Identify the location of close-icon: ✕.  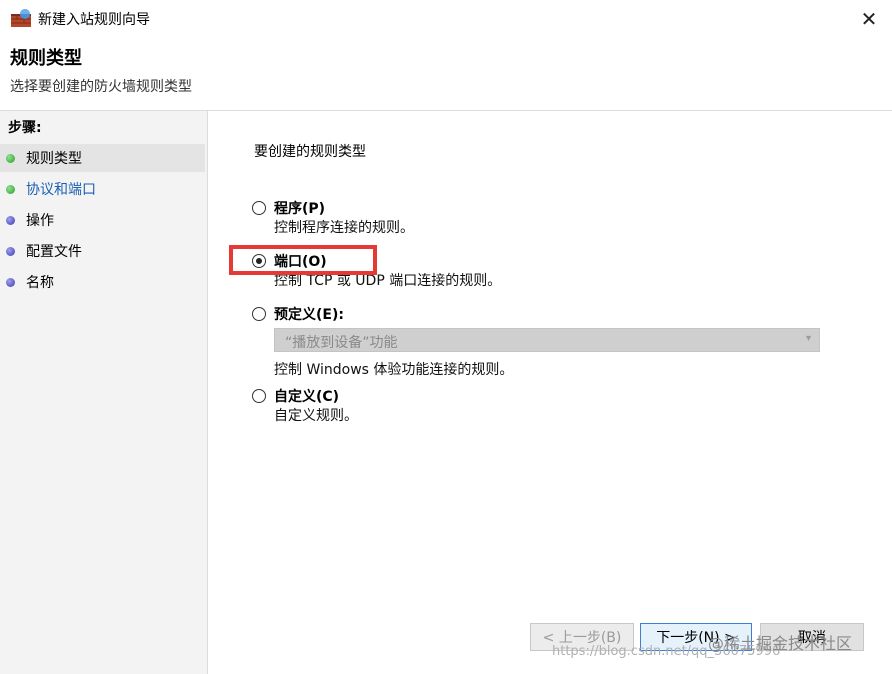
(869, 19).